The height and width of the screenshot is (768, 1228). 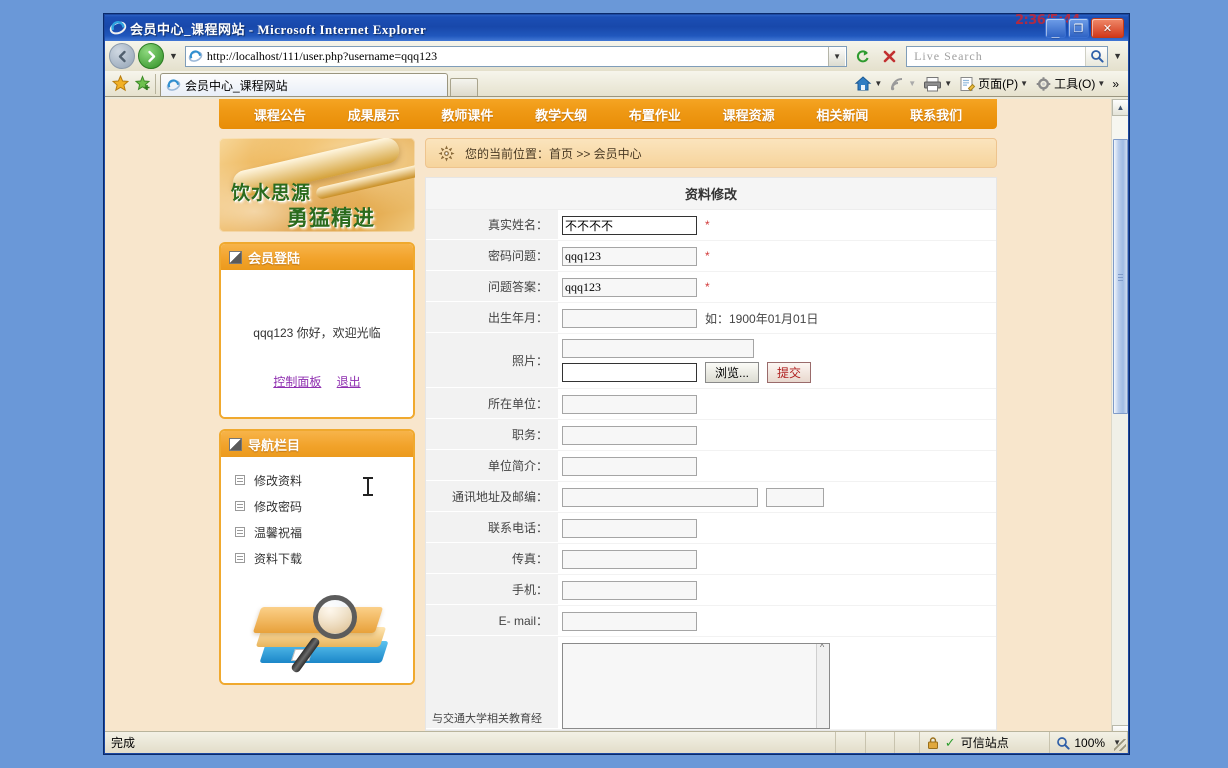 I want to click on photo-file-input, so click(x=629, y=372).